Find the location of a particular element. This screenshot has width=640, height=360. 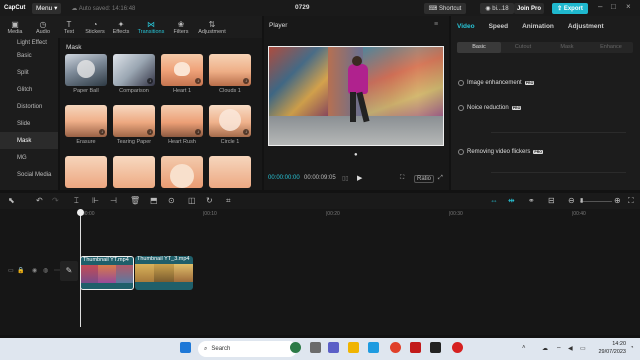

fullscreen-frame-icon: ⛶ is located at coordinates (402, 178).